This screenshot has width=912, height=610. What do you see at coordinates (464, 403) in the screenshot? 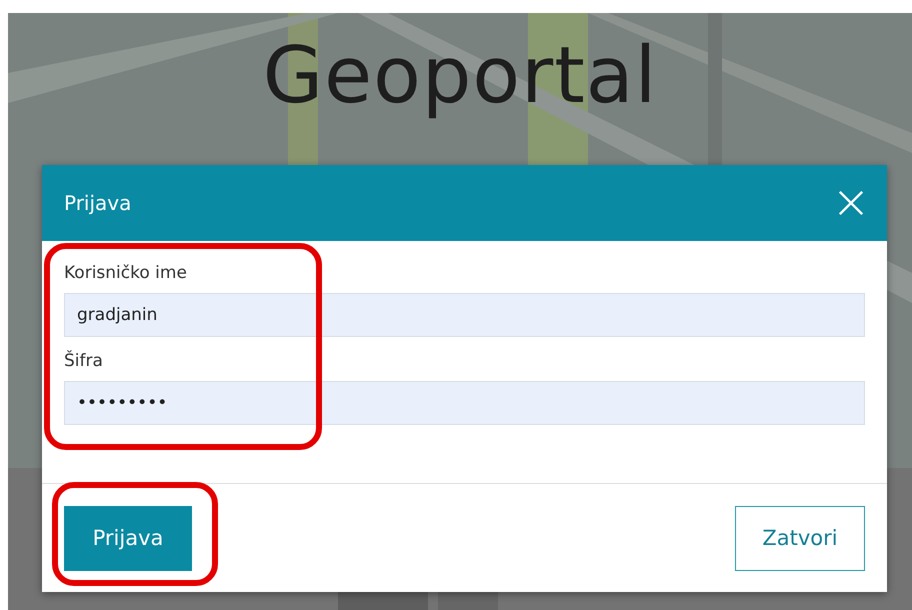
I see `input-field: •••••••••` at bounding box center [464, 403].